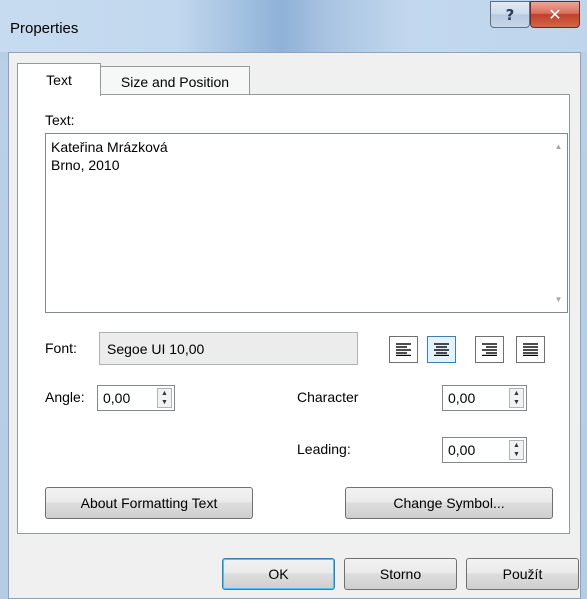 The width and height of the screenshot is (587, 599). I want to click on character-label: Character, so click(328, 397).